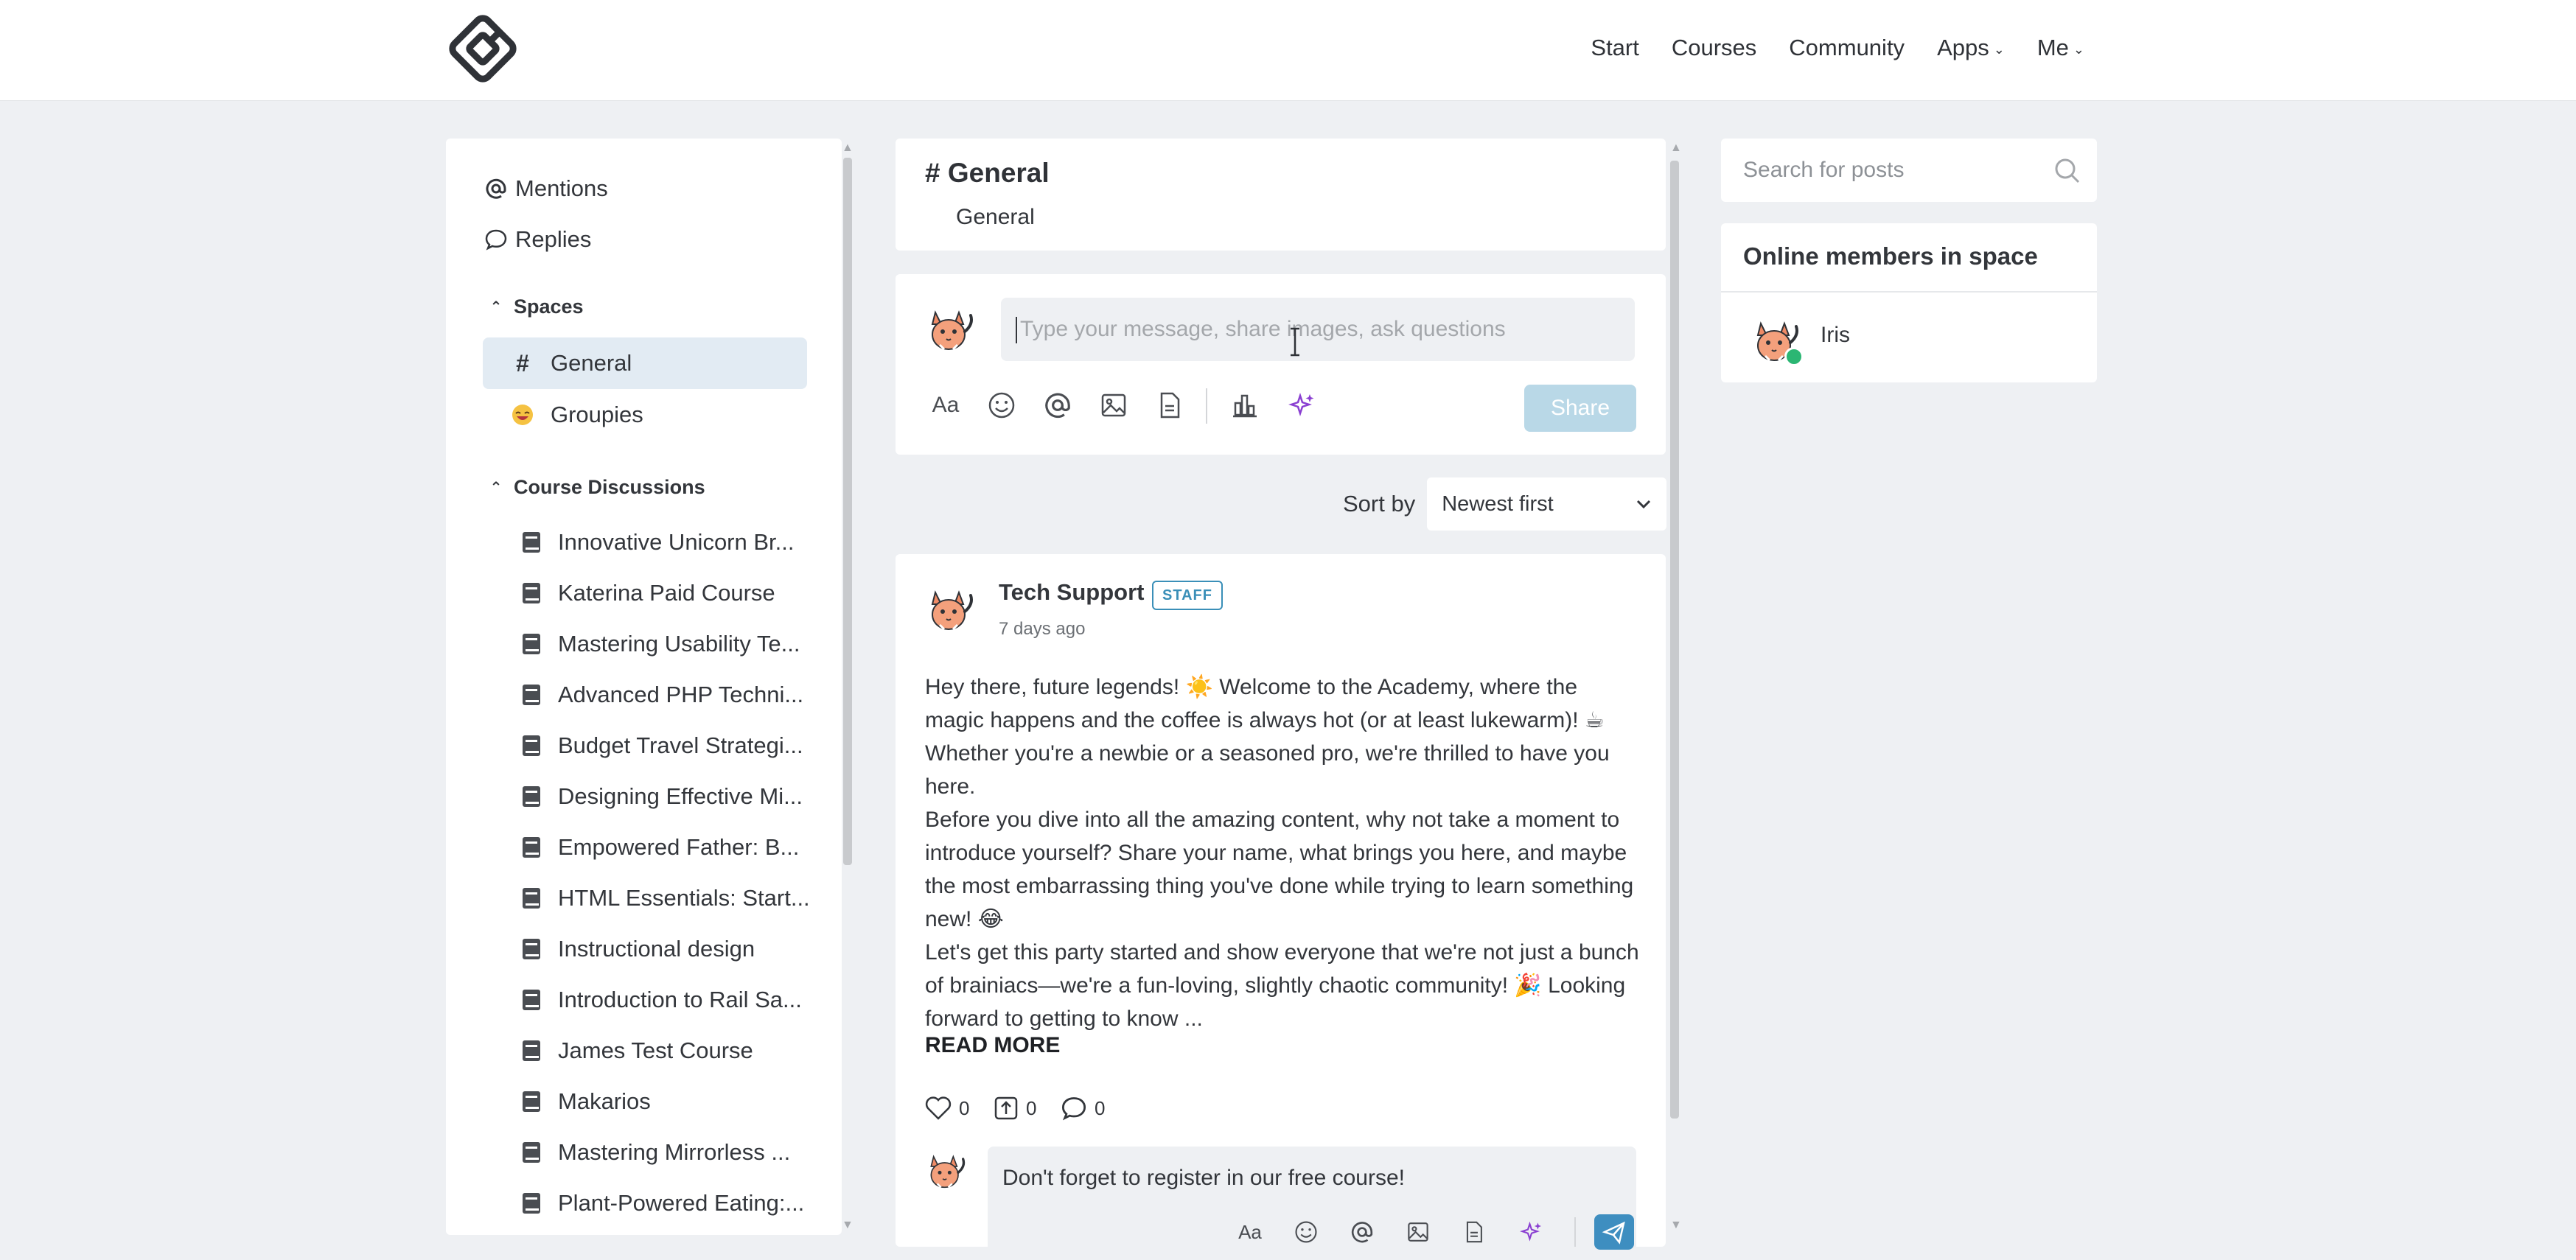 Image resolution: width=2576 pixels, height=1260 pixels. I want to click on author-avatar, so click(951, 608).